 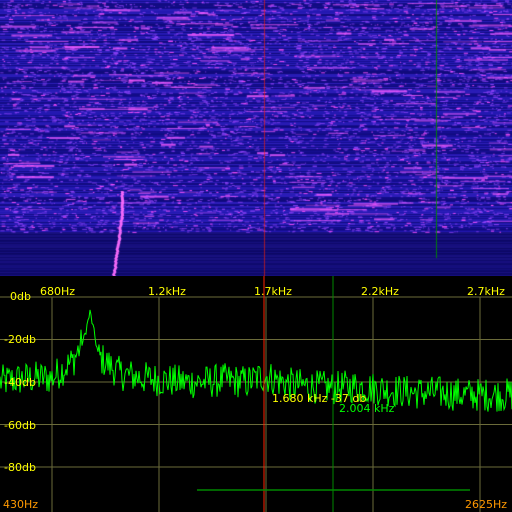 I want to click on range-end-label: 2625Hz, so click(x=486, y=504).